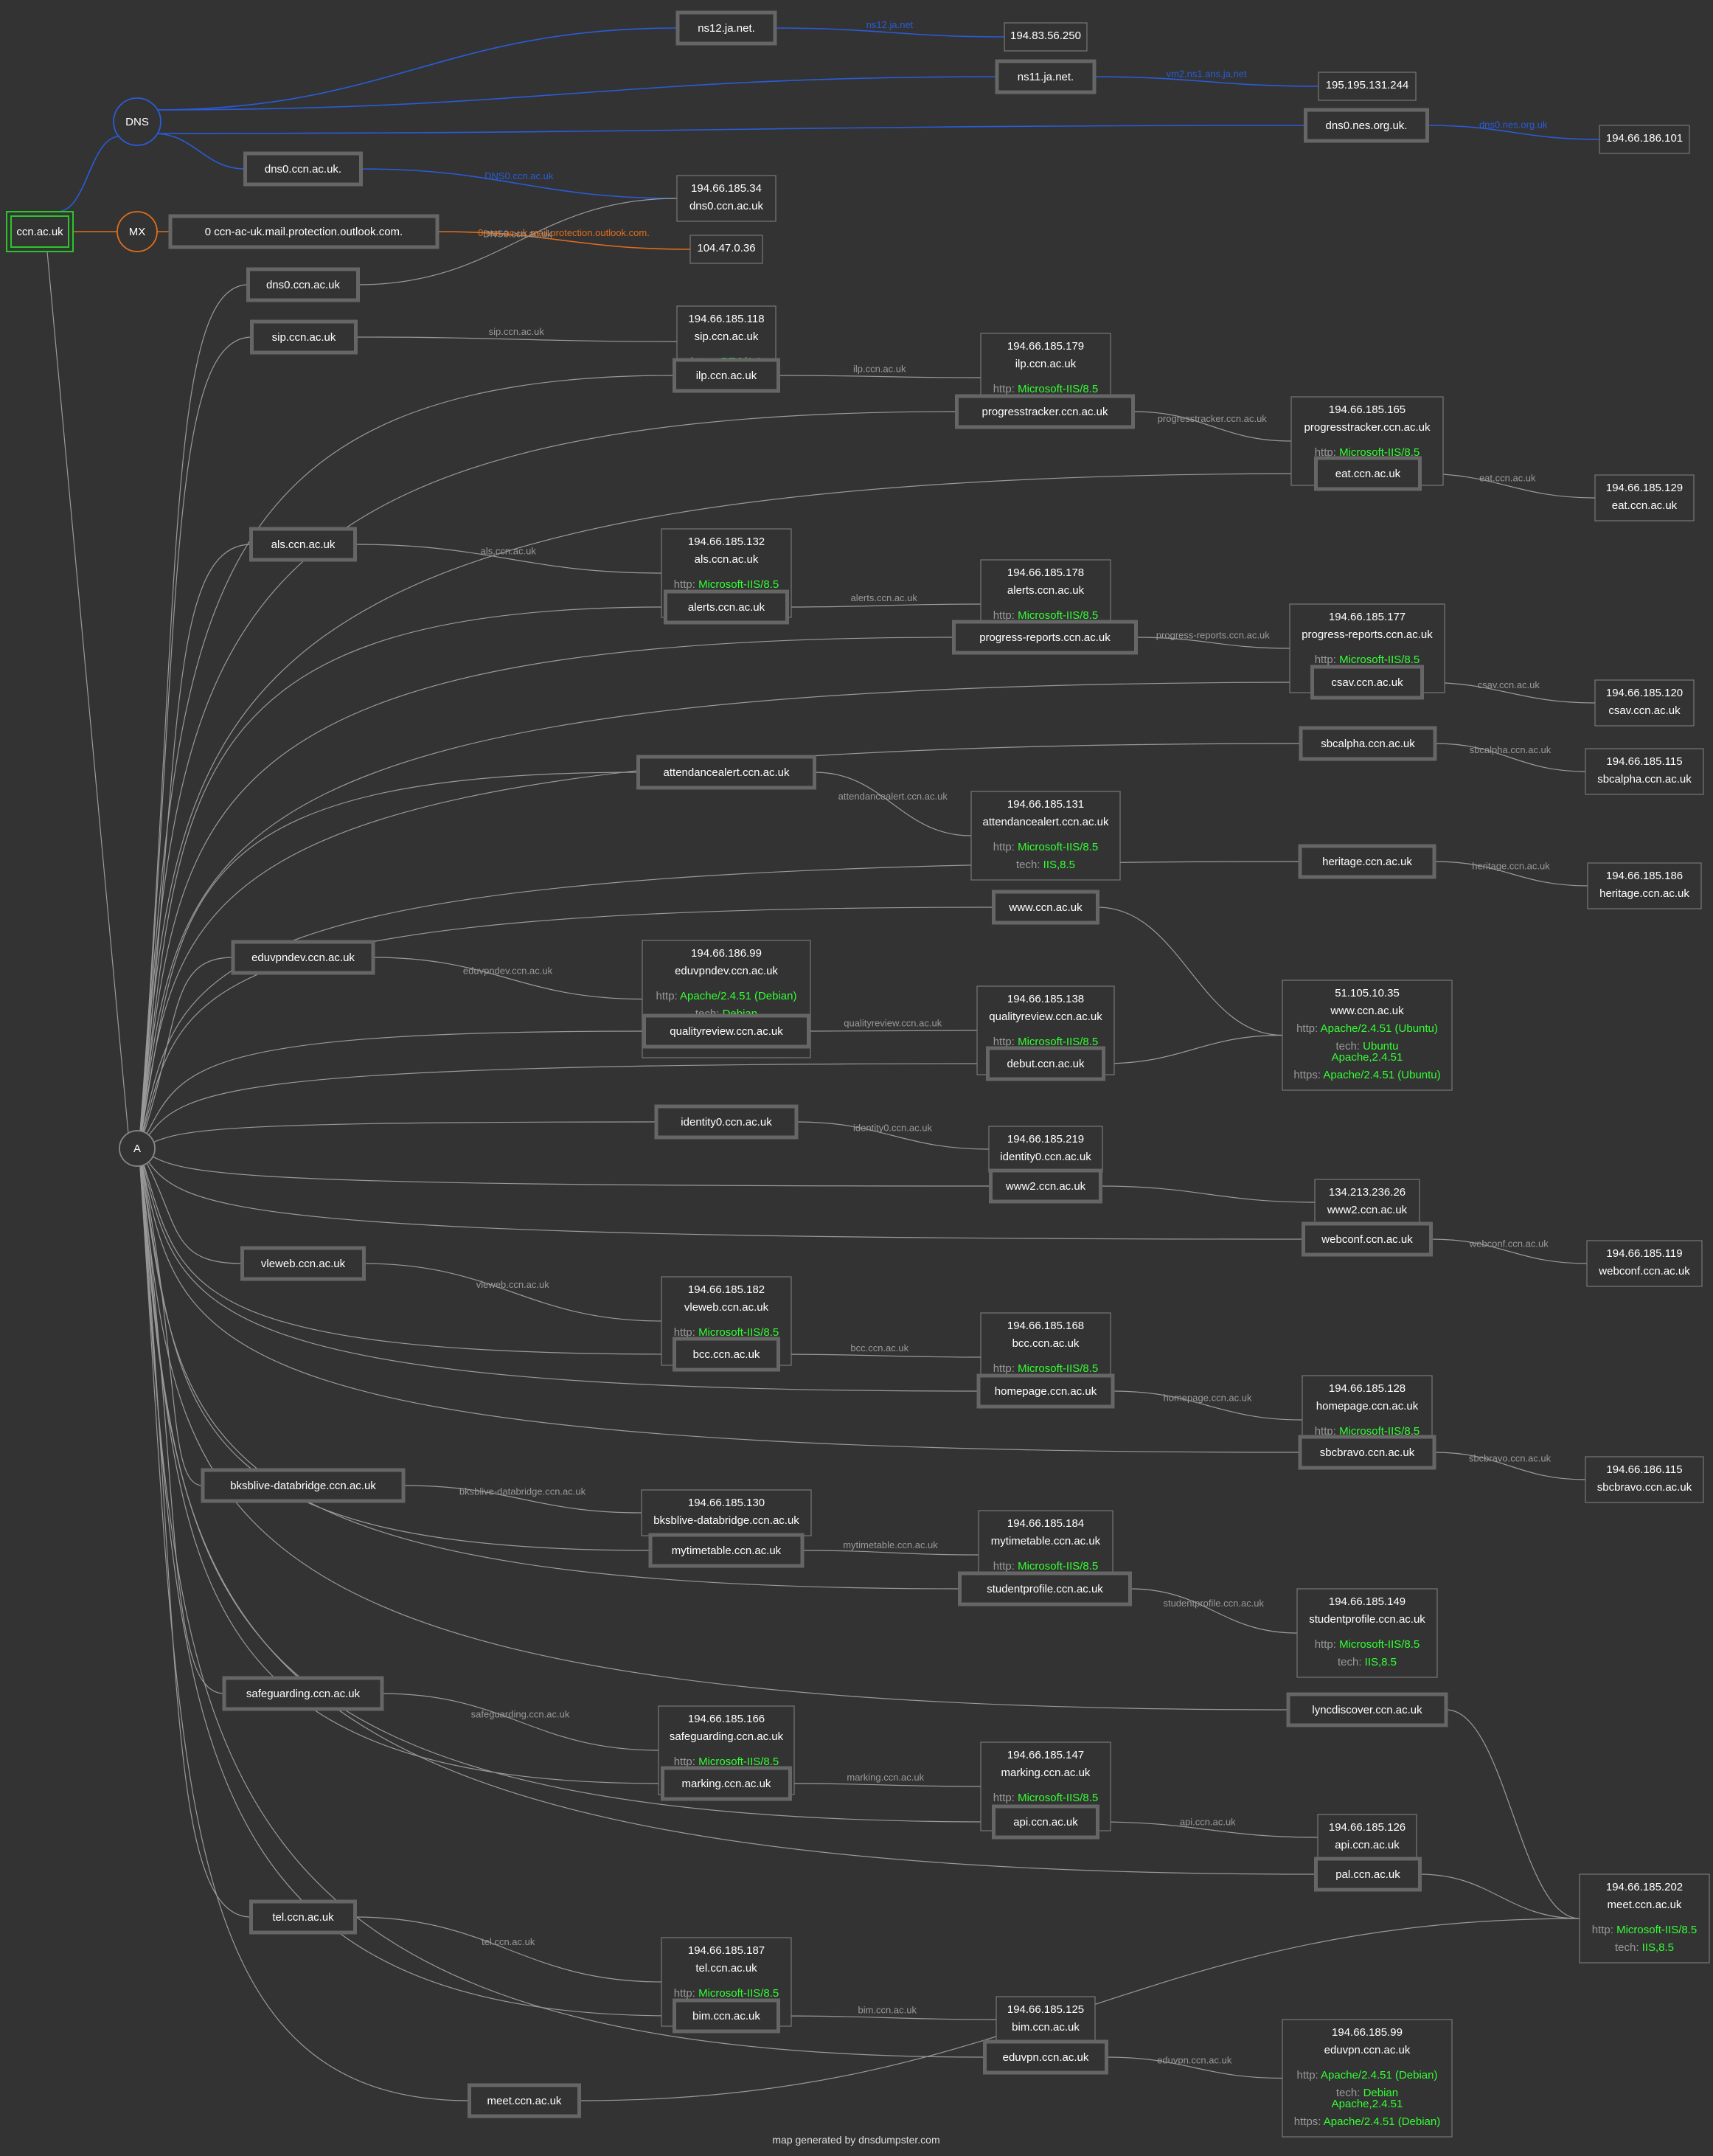 Image resolution: width=1713 pixels, height=2156 pixels. What do you see at coordinates (1045, 1822) in the screenshot?
I see `host-node-api: api.ccn.ac.uk` at bounding box center [1045, 1822].